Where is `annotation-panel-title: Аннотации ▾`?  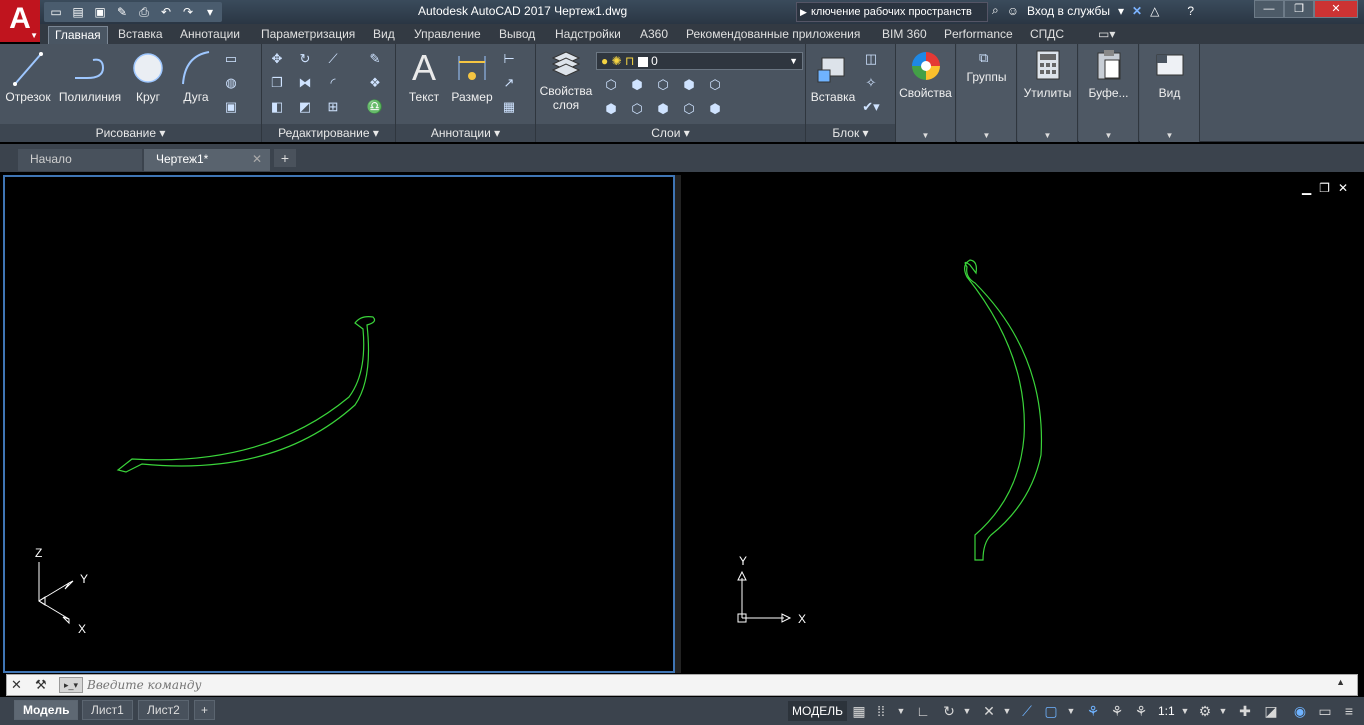 annotation-panel-title: Аннотации ▾ is located at coordinates (465, 133).